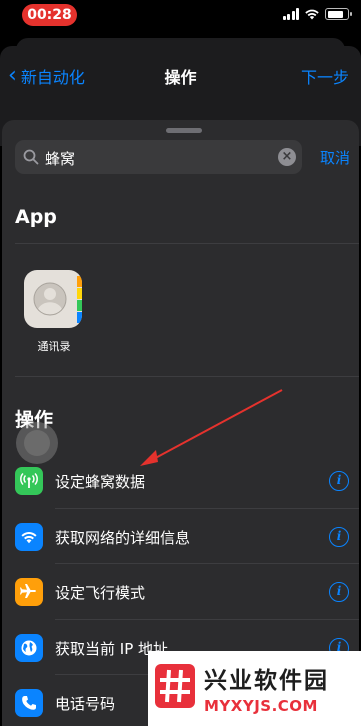  I want to click on watermark-subtitle: MYXYJS.COM, so click(261, 706).